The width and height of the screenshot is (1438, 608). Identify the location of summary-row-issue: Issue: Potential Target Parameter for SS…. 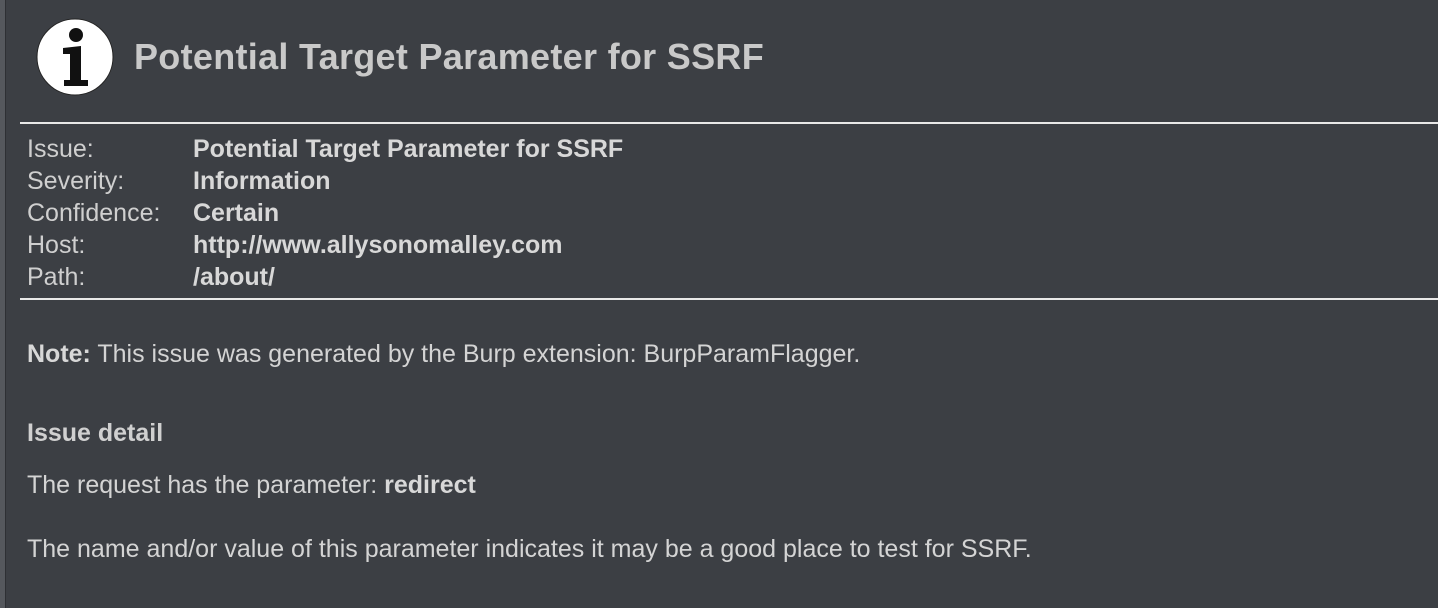
(325, 149).